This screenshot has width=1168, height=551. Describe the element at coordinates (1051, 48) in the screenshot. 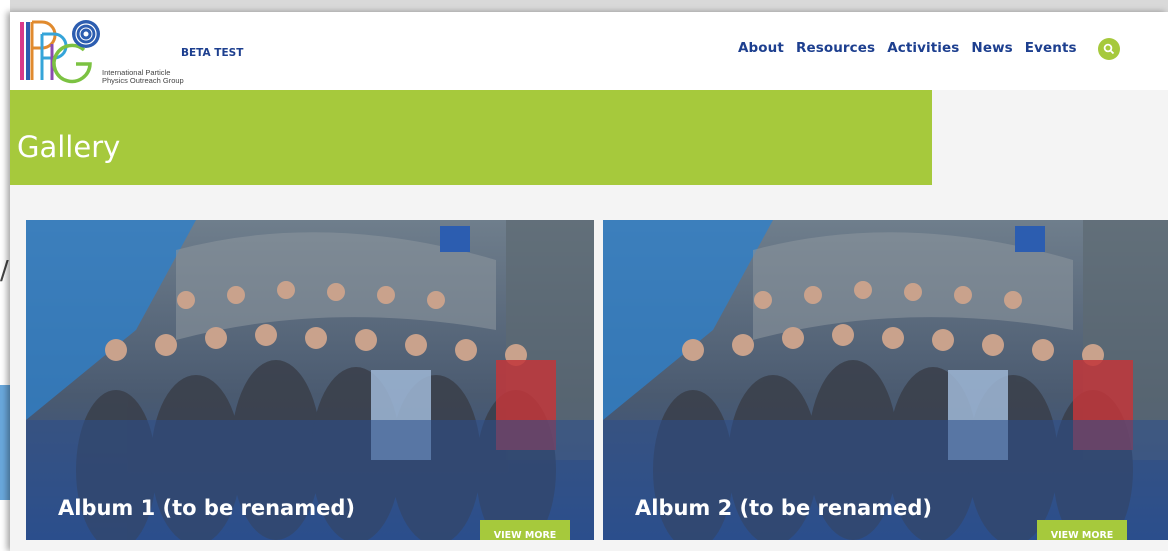

I see `nav-events: Events` at that location.